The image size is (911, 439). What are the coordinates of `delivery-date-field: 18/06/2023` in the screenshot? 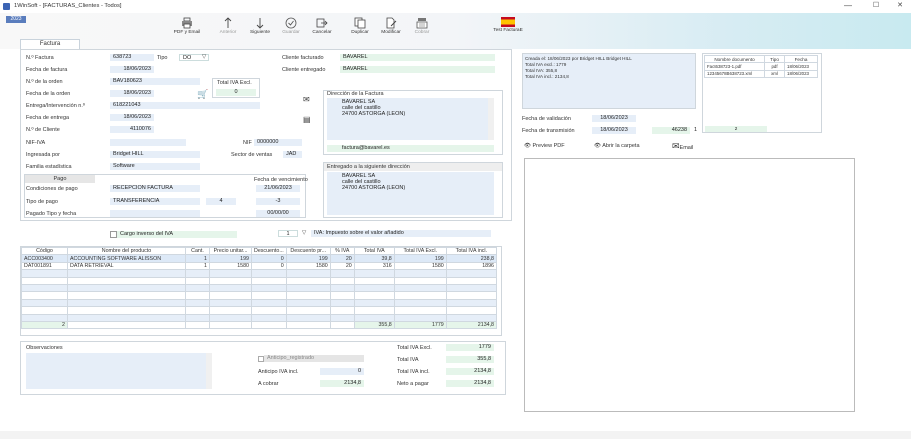 It's located at (132, 117).